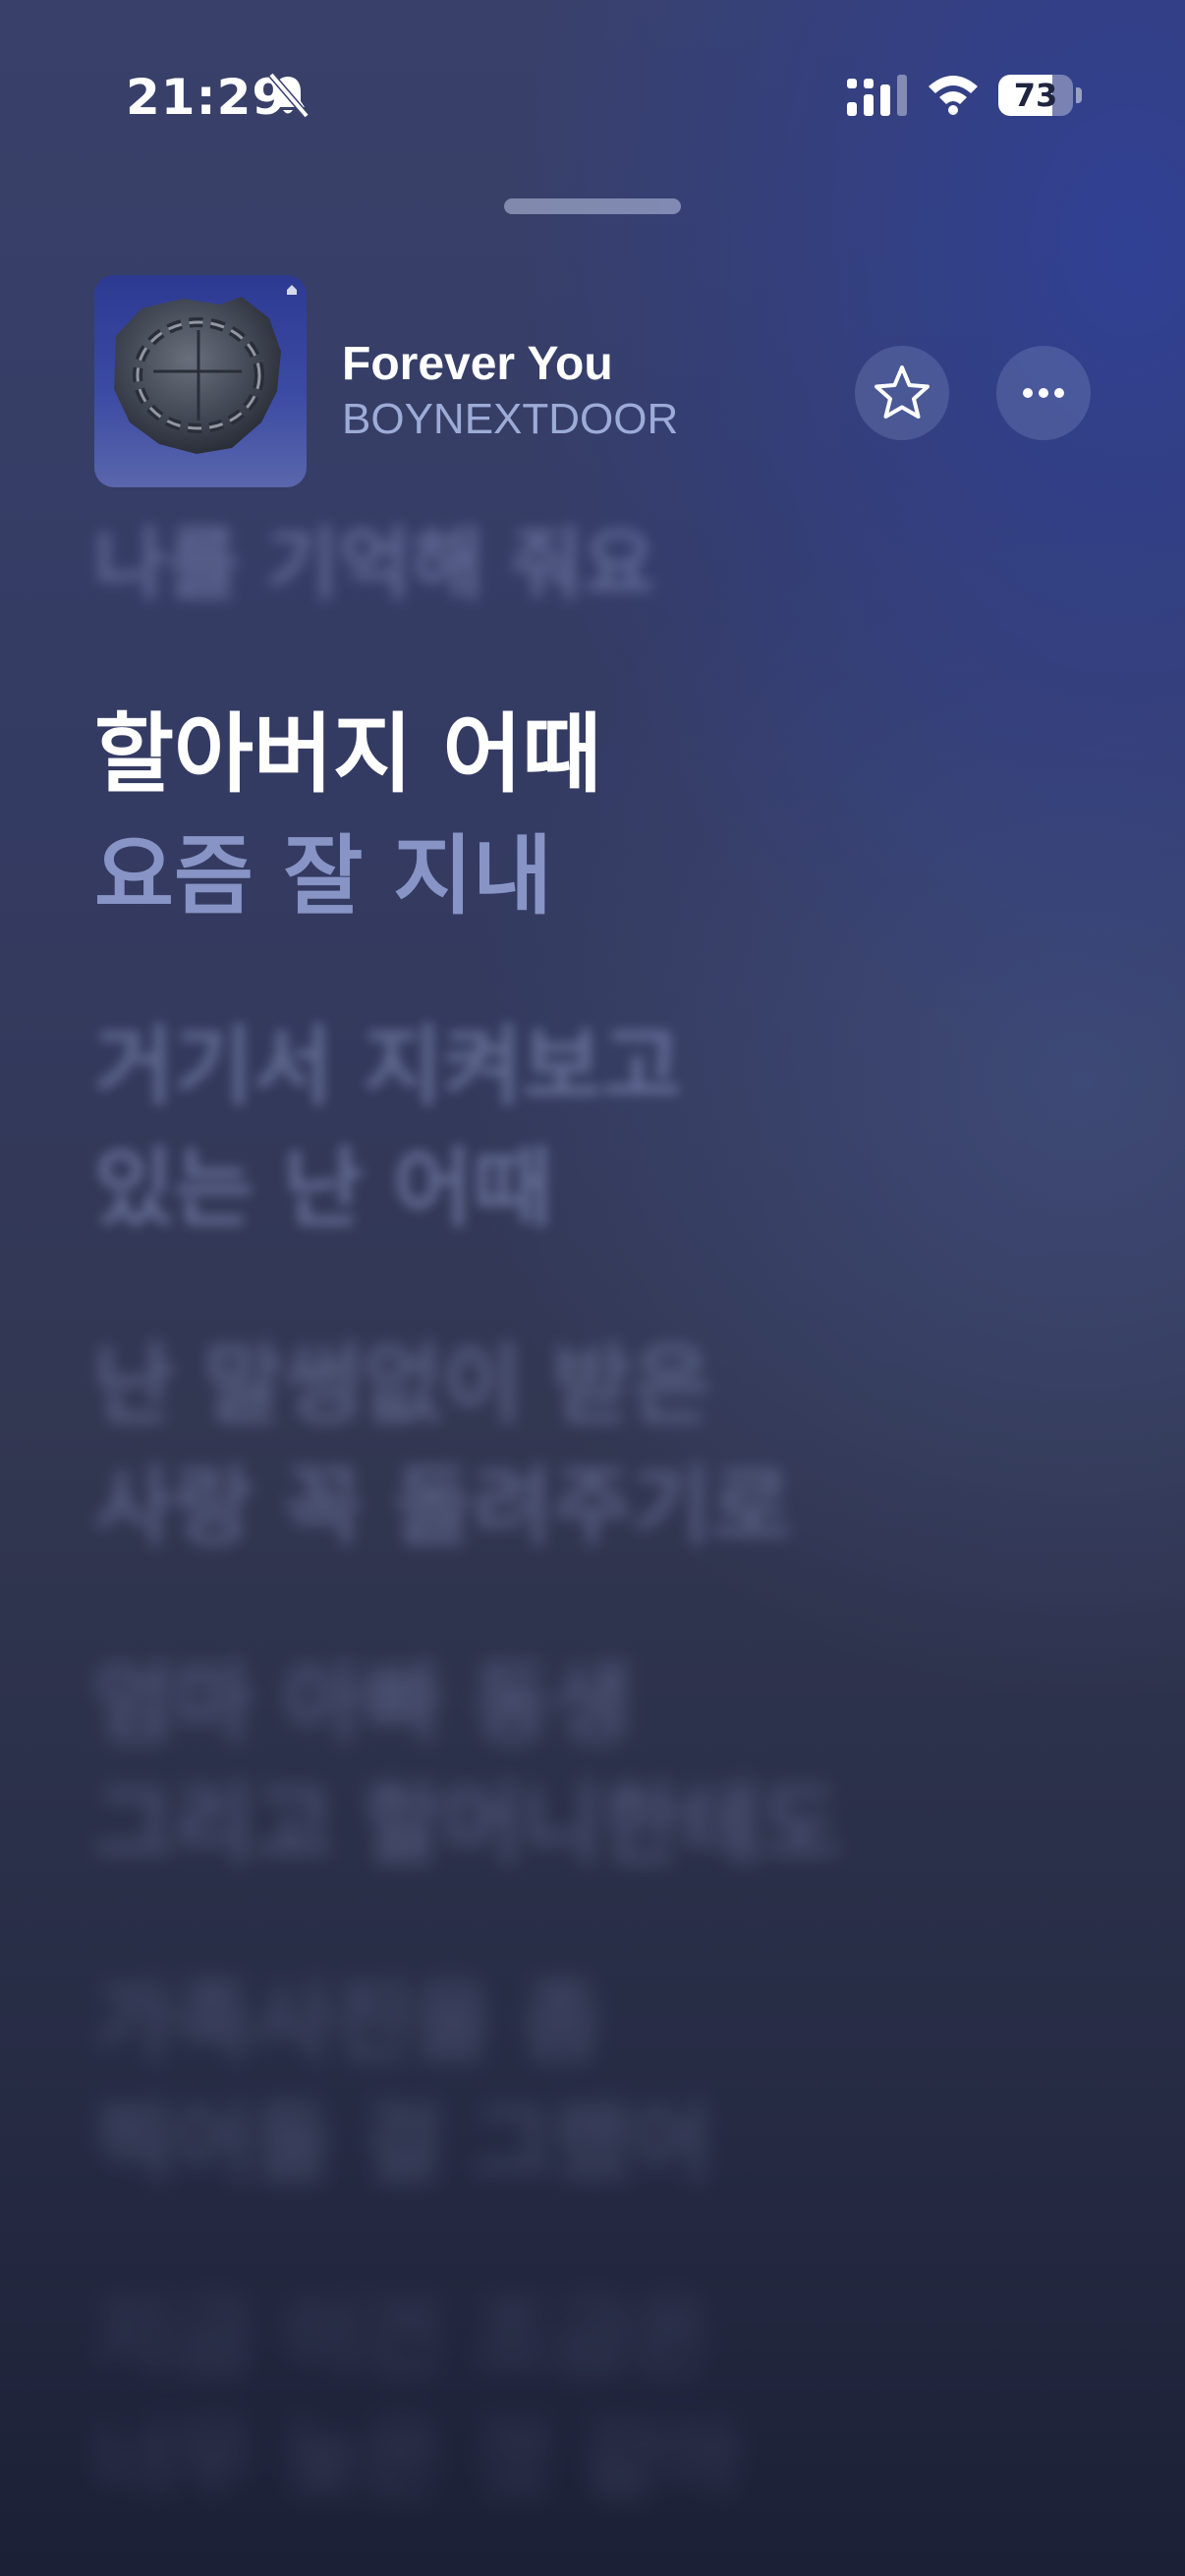  I want to click on lyric-text: 찍어둘 걸 그랬어, so click(403, 2143).